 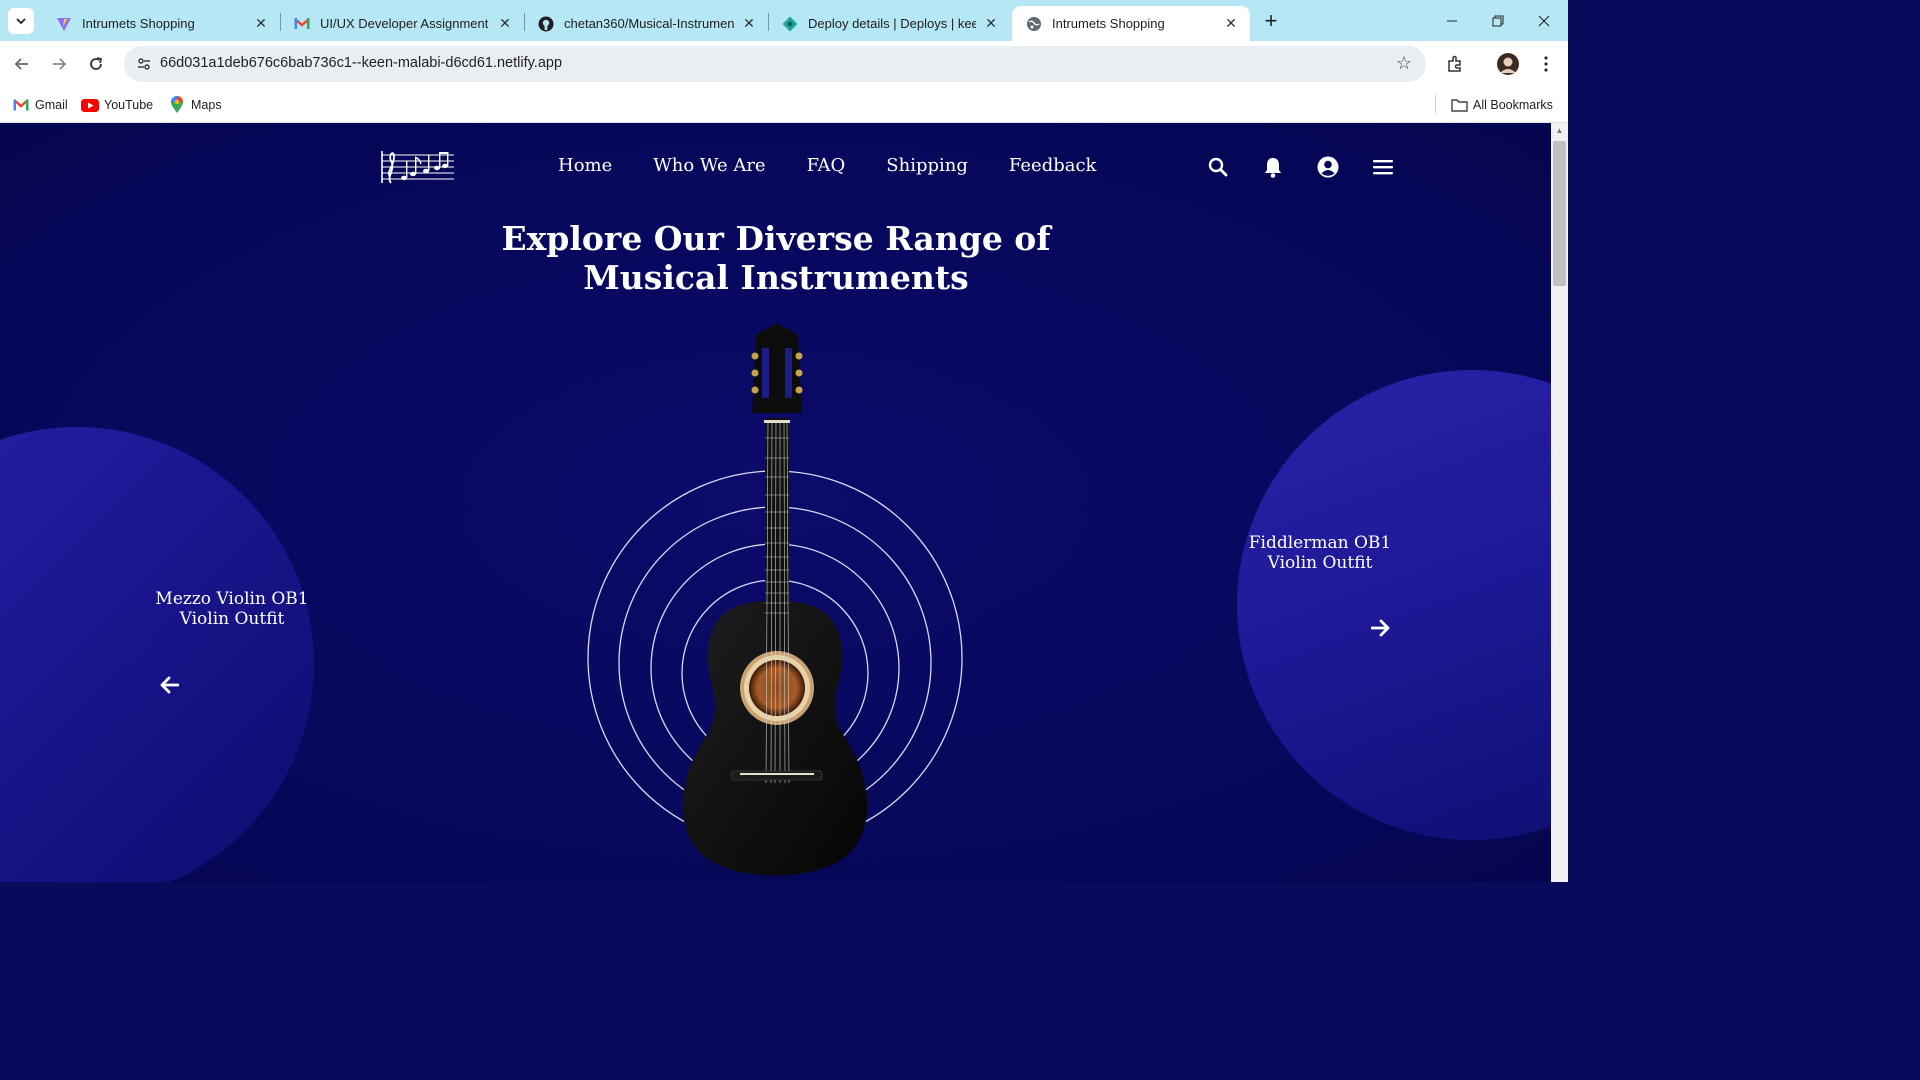 What do you see at coordinates (826, 165) in the screenshot?
I see `nav-faq-link: FAQ` at bounding box center [826, 165].